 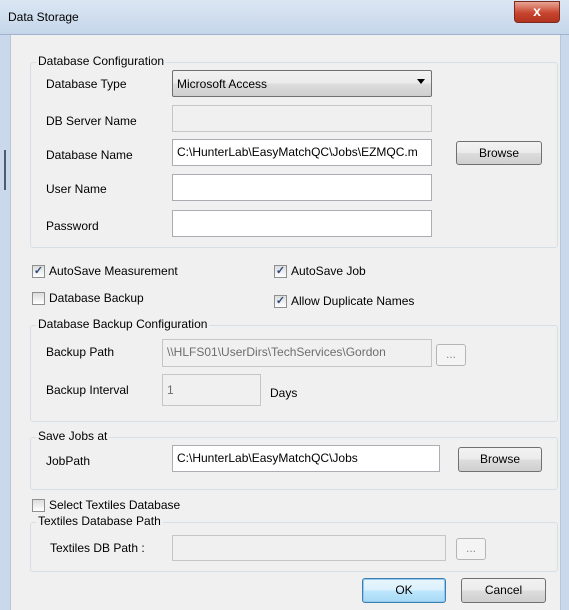 What do you see at coordinates (115, 505) in the screenshot?
I see `select-textiles-database-label: Select Textiles Database` at bounding box center [115, 505].